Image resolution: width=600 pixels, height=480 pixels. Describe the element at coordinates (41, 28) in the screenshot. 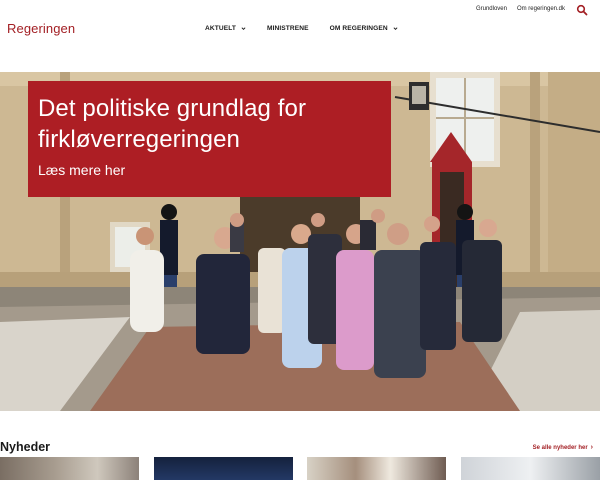

I see `site-logo: Regeringen` at that location.